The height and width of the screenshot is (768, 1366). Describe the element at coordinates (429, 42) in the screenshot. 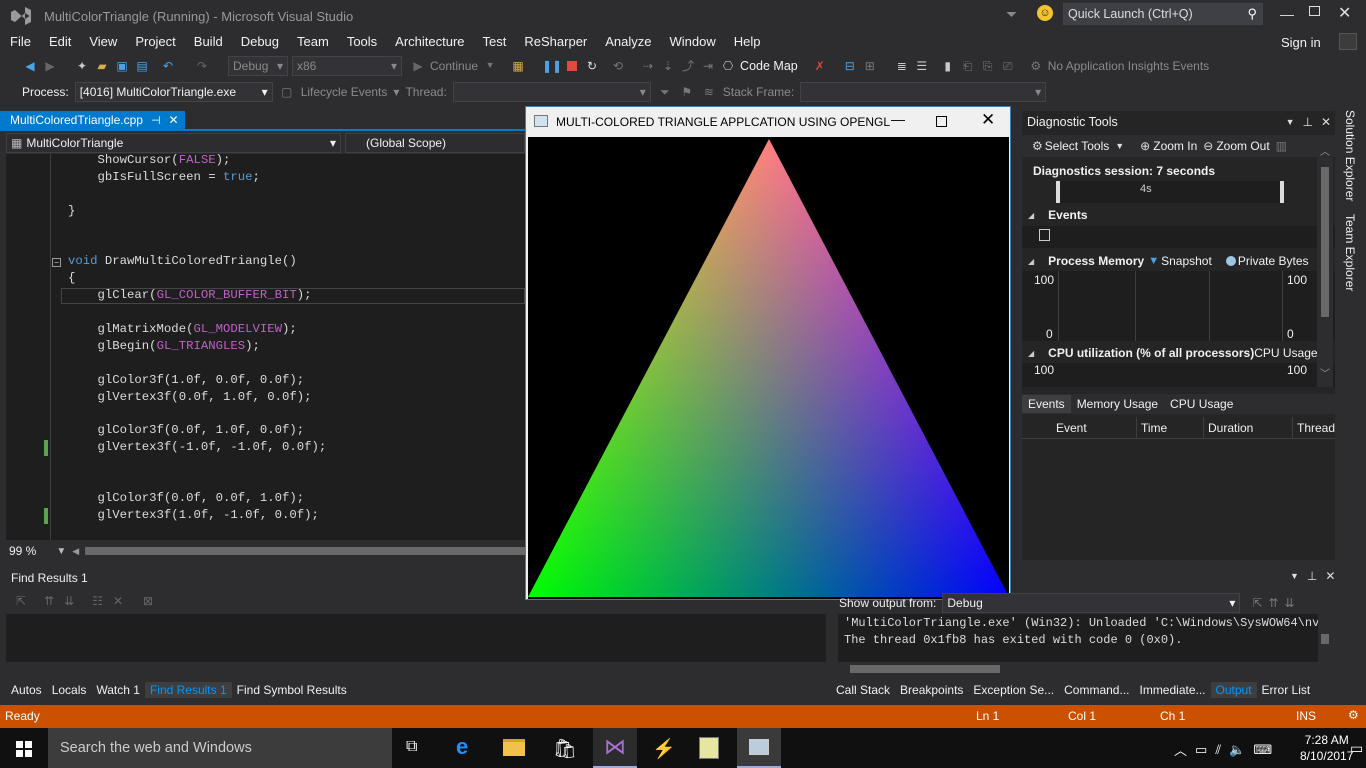

I see `menu-architecture: Architecture` at that location.